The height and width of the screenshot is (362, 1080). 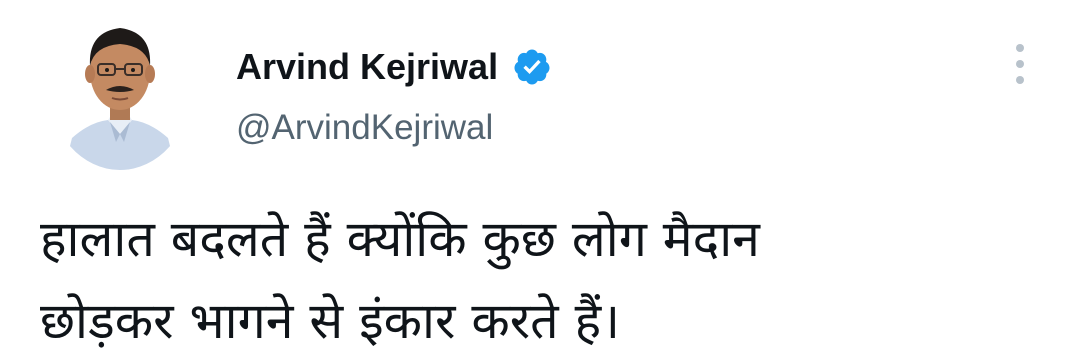 I want to click on tweet-text-line: हालात बदलते हैं क्योंकि कुछ लोग मैदान, so click(x=400, y=239).